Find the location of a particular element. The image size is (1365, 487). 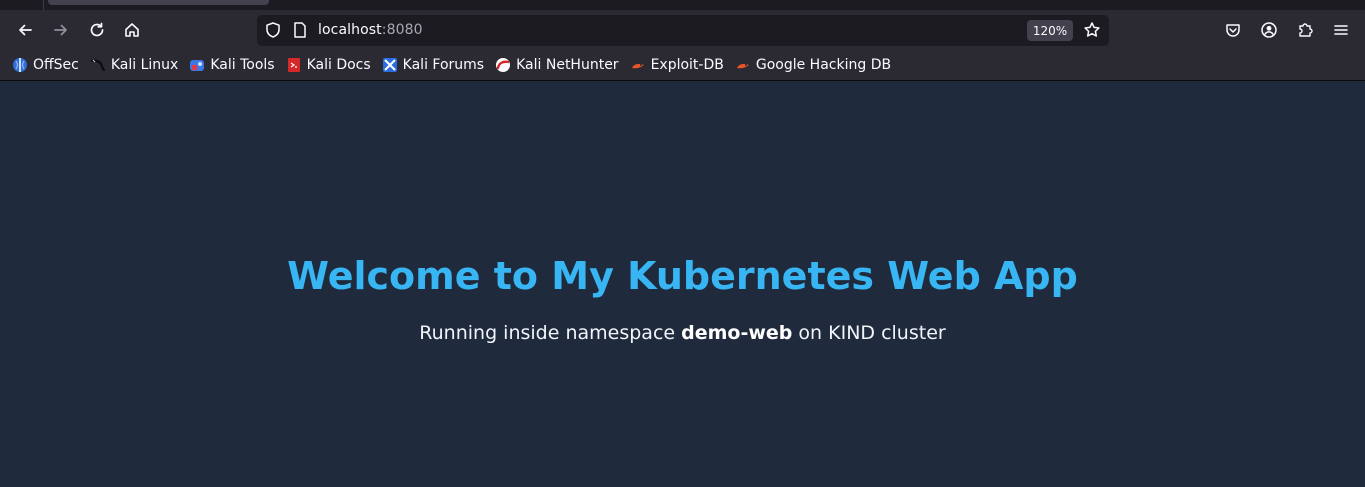

bookmark-label: Exploit-DB is located at coordinates (687, 65).